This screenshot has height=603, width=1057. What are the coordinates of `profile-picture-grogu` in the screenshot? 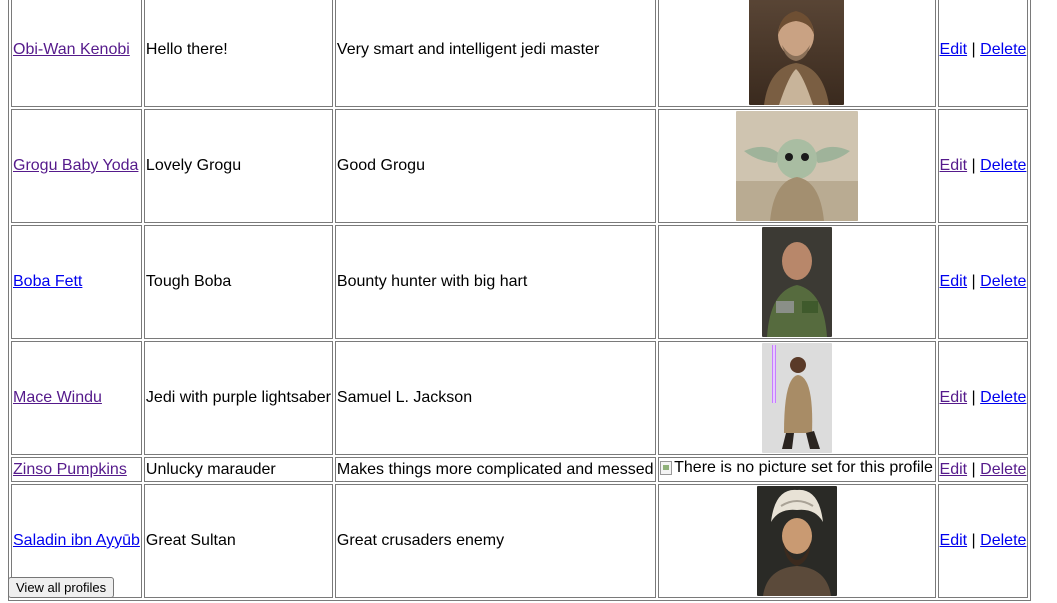 It's located at (796, 166).